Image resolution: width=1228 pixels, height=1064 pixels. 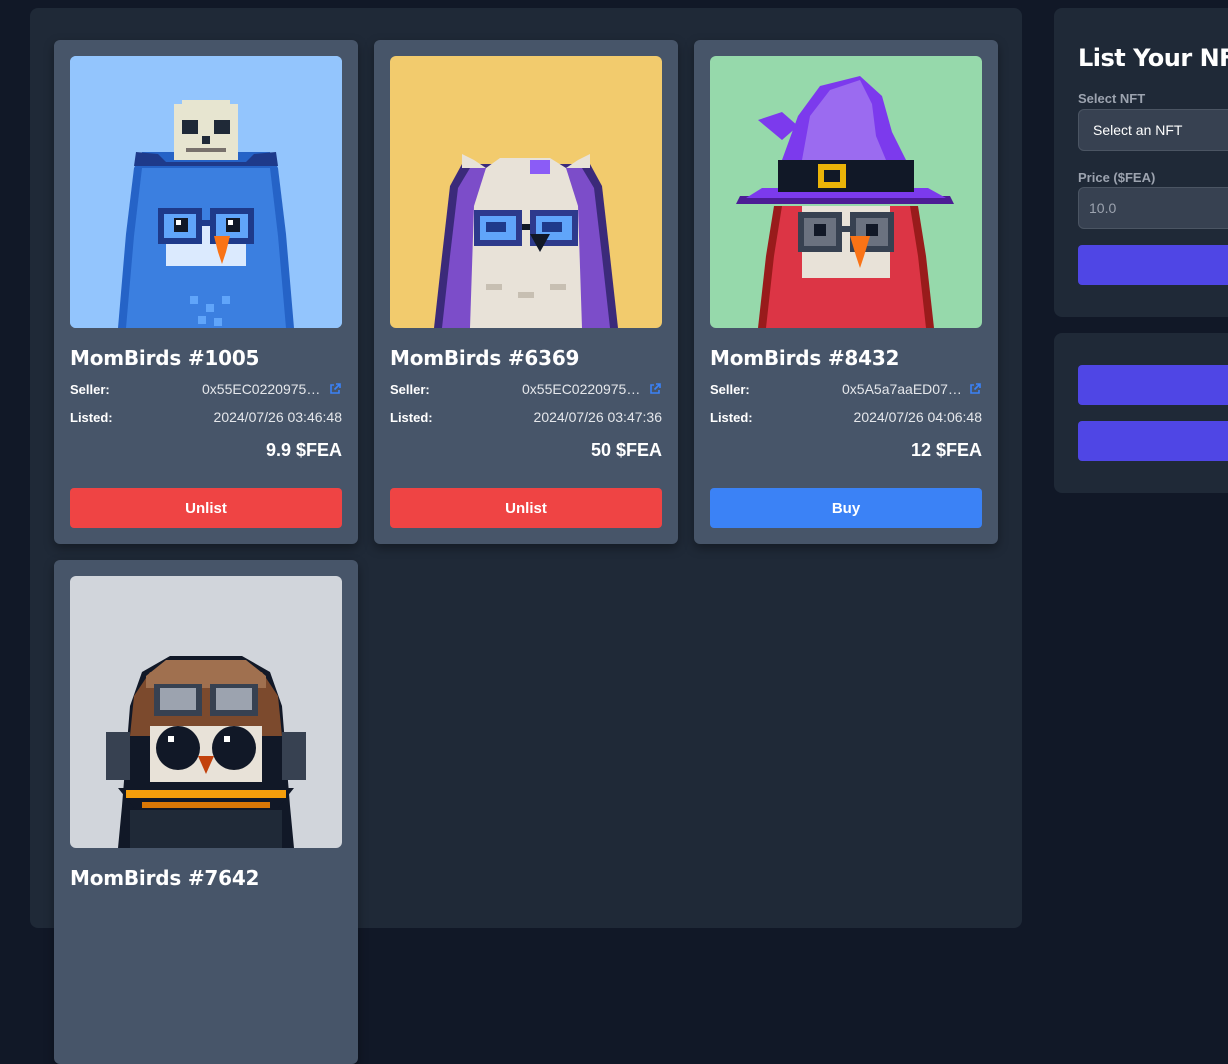 What do you see at coordinates (626, 450) in the screenshot?
I see `nft-price: 50 $FEA` at bounding box center [626, 450].